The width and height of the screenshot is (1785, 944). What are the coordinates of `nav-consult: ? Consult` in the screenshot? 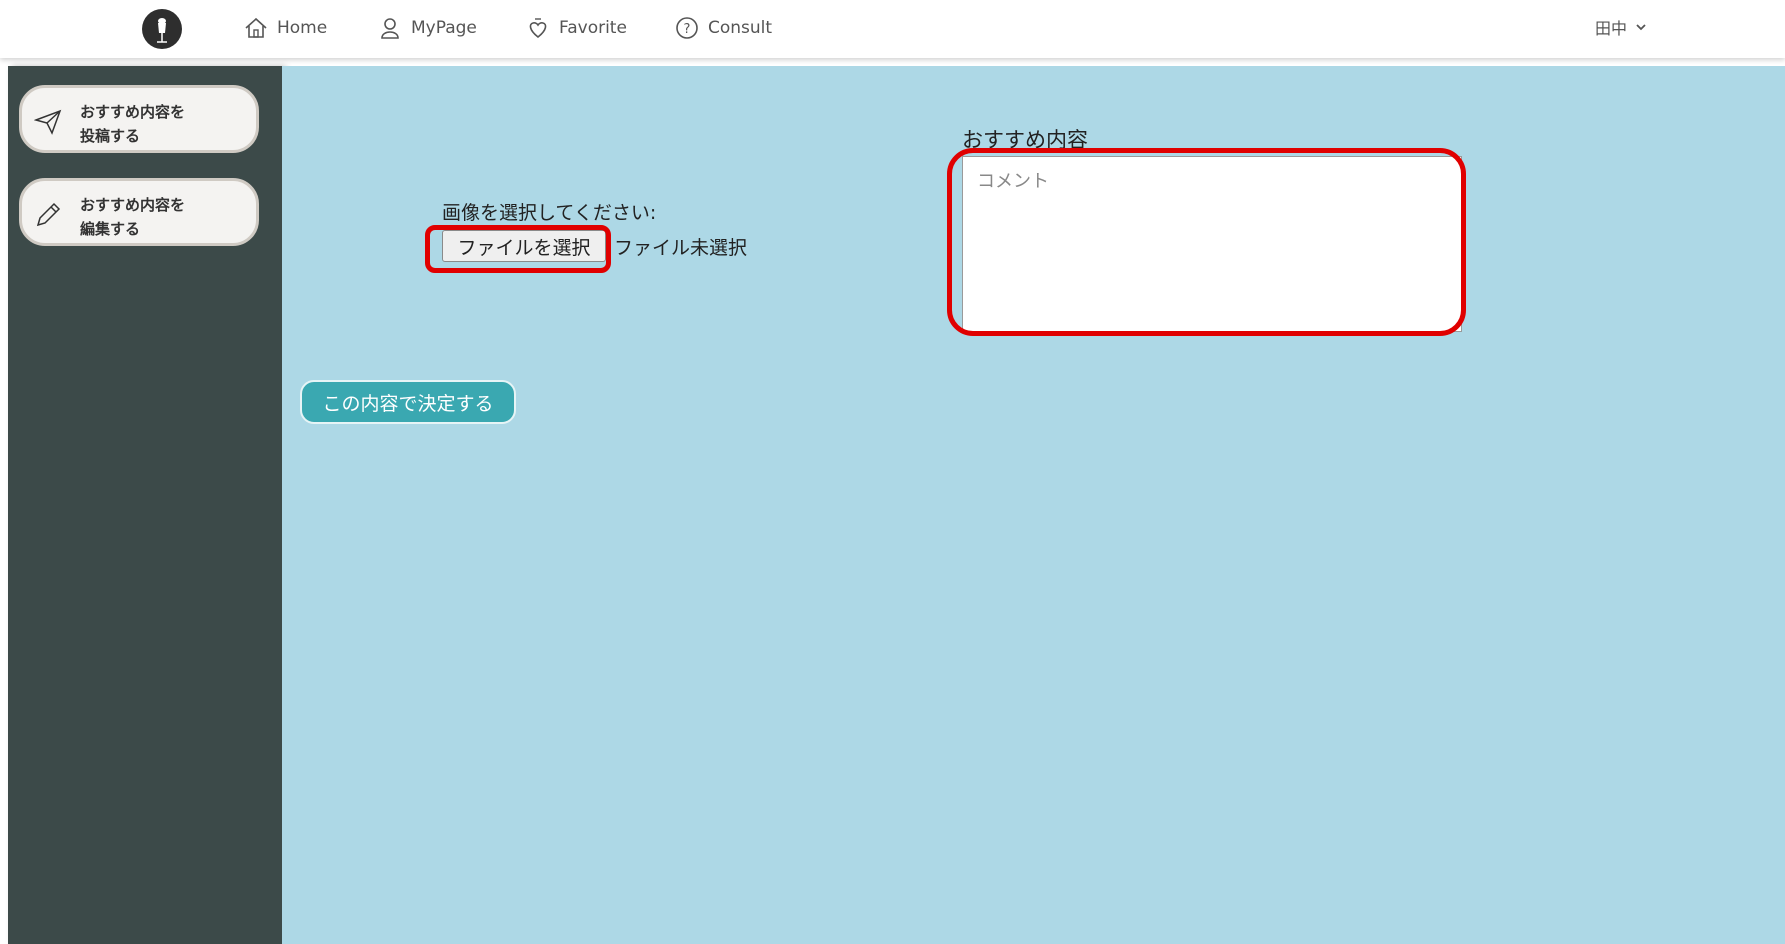 It's located at (723, 28).